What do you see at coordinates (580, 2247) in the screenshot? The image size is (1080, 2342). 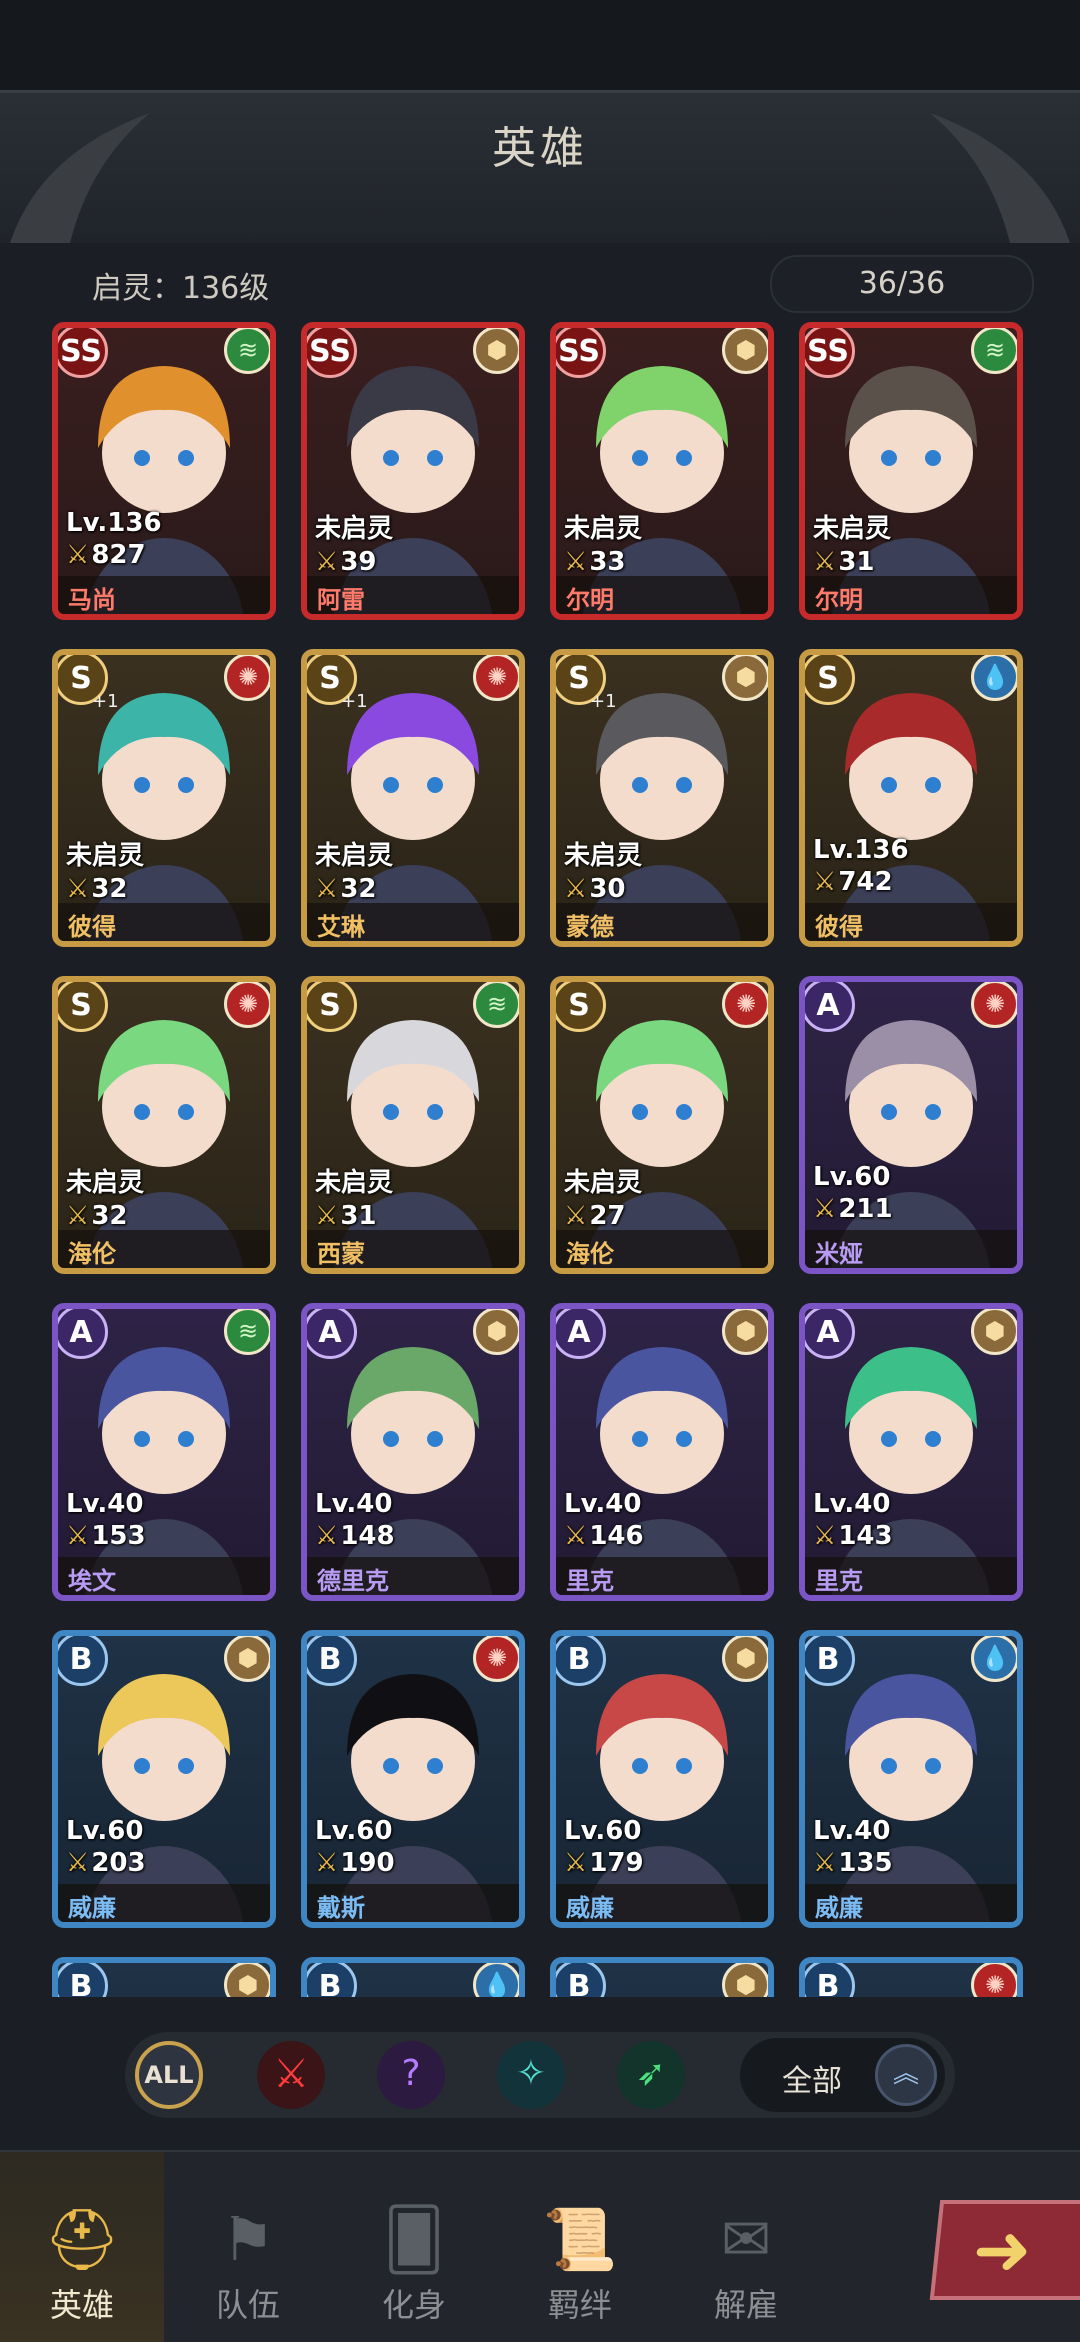 I see `nav-tab-3: 📜 羁绊` at bounding box center [580, 2247].